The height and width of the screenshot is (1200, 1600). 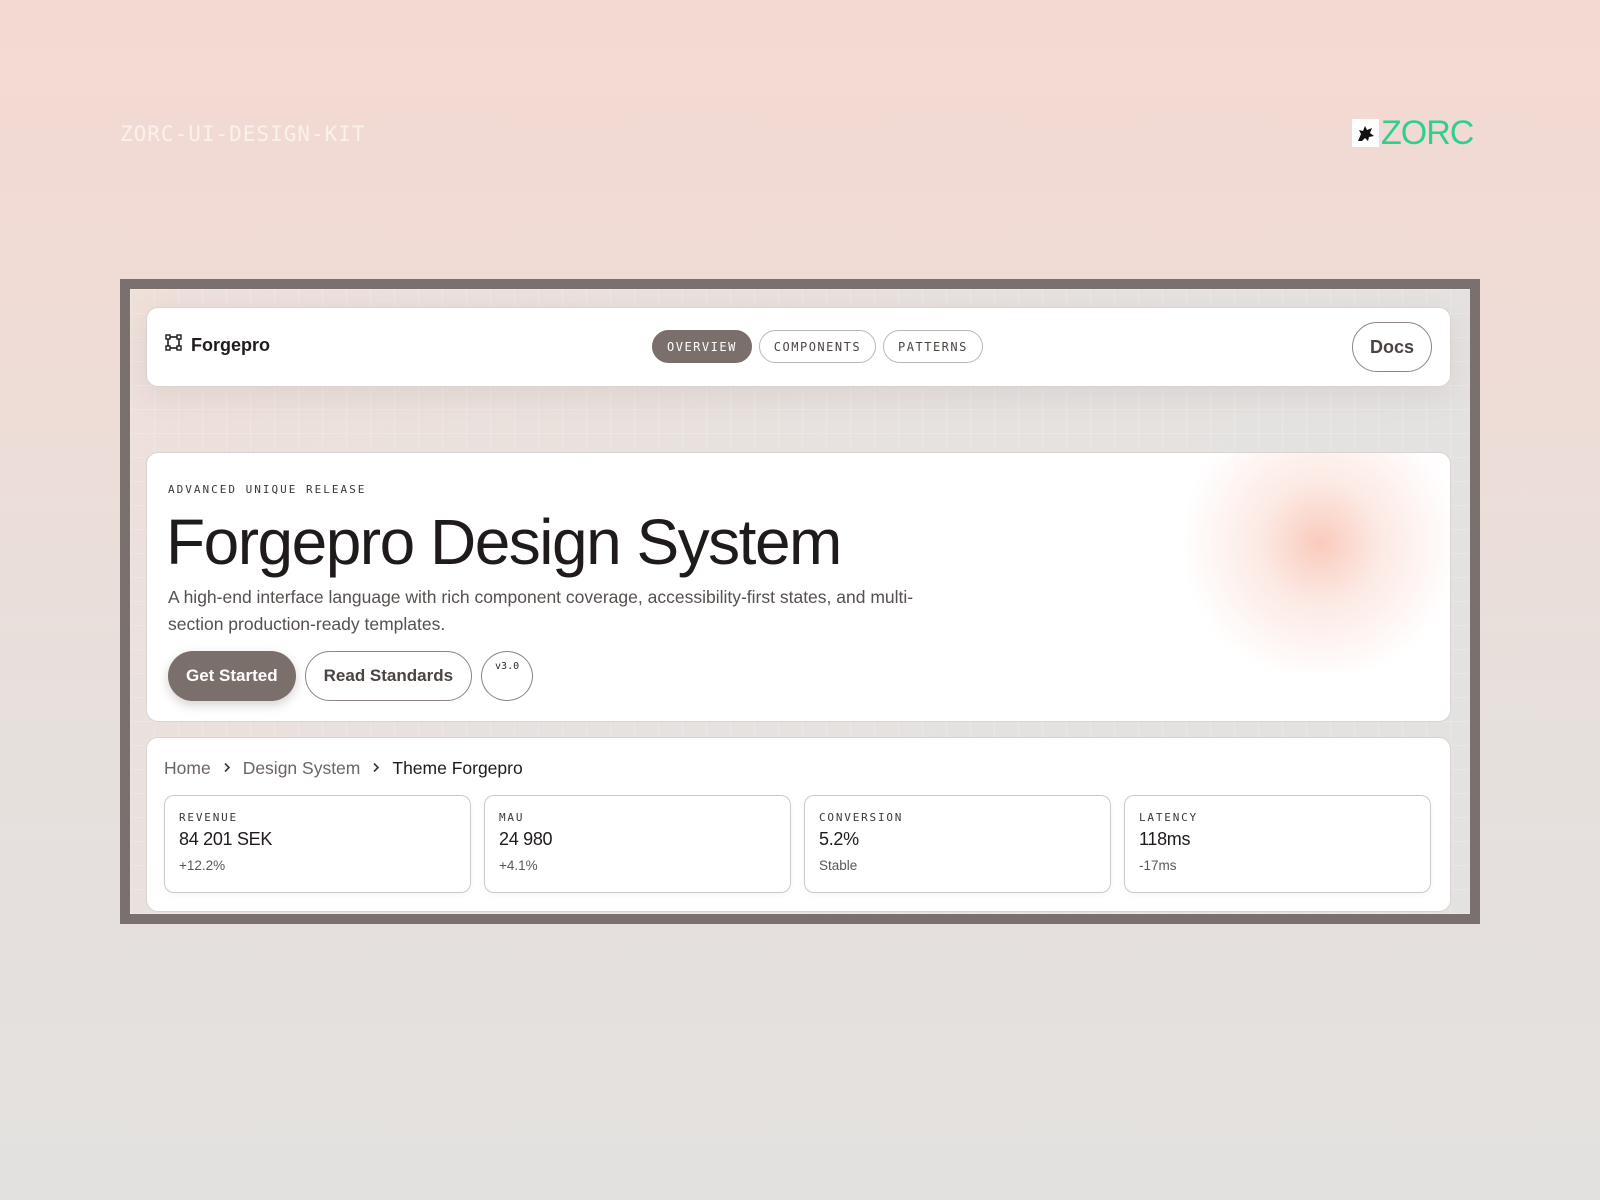 What do you see at coordinates (457, 768) in the screenshot?
I see `breadcrumb-current: Theme Forgepro` at bounding box center [457, 768].